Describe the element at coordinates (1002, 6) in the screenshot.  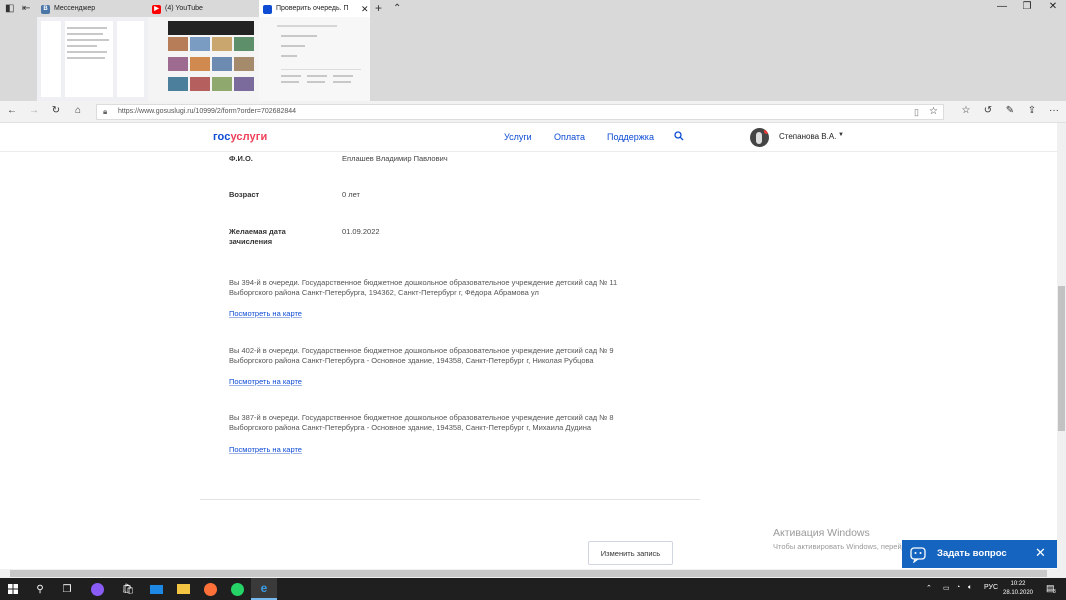
I see `minimize-icon: —` at that location.